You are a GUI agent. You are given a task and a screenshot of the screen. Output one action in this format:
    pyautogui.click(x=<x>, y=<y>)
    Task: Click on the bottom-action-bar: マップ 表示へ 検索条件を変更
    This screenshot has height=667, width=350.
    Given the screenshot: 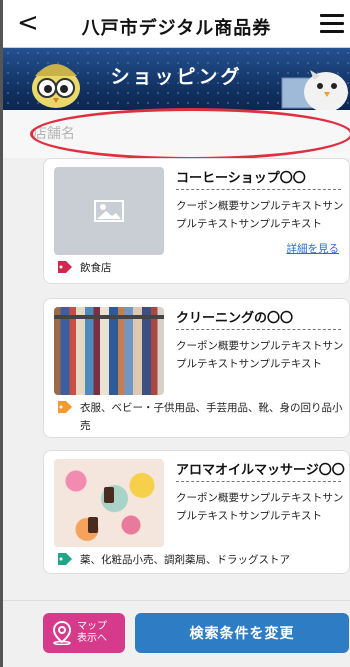 What is the action you would take?
    pyautogui.click(x=176, y=633)
    